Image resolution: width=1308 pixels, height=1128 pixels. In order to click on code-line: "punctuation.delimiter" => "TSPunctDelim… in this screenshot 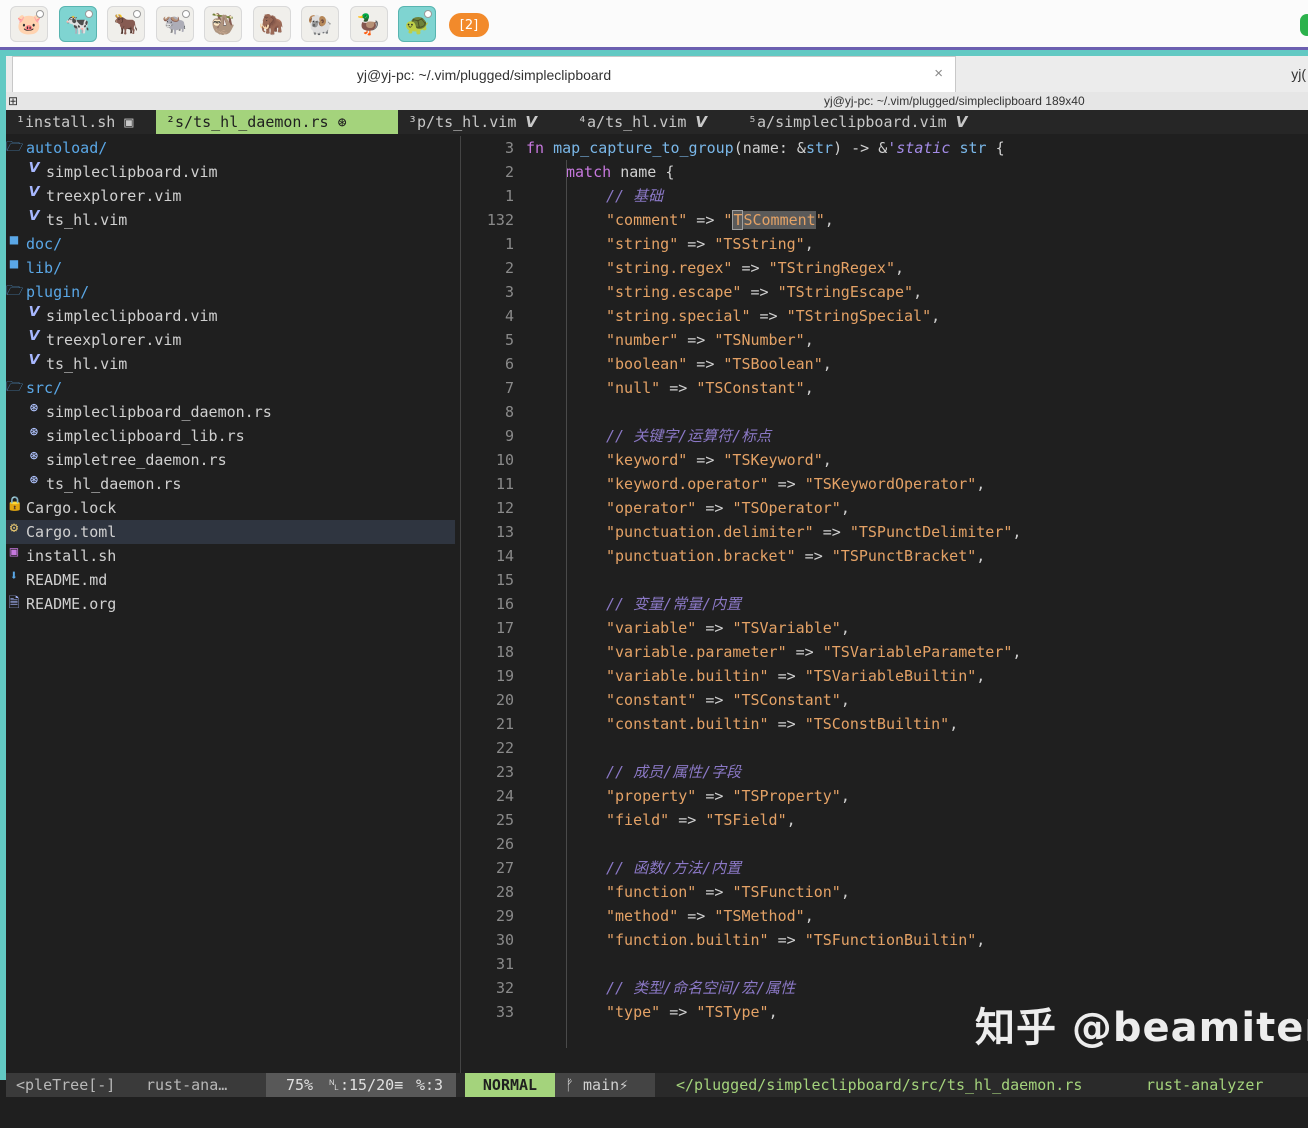, I will do `click(773, 532)`.